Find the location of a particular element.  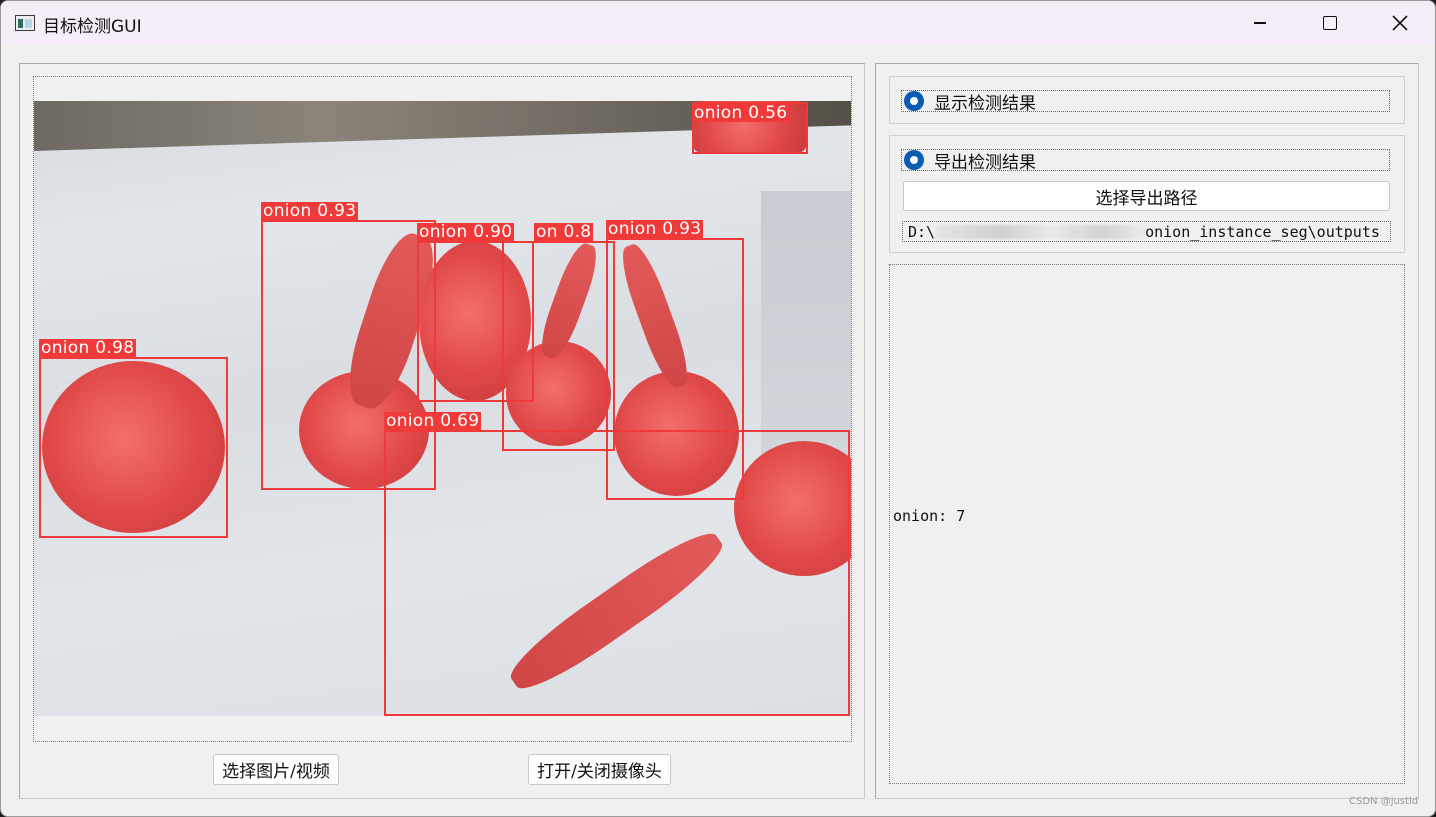

show-results-radio: 显示检测结果 is located at coordinates (1145, 102).